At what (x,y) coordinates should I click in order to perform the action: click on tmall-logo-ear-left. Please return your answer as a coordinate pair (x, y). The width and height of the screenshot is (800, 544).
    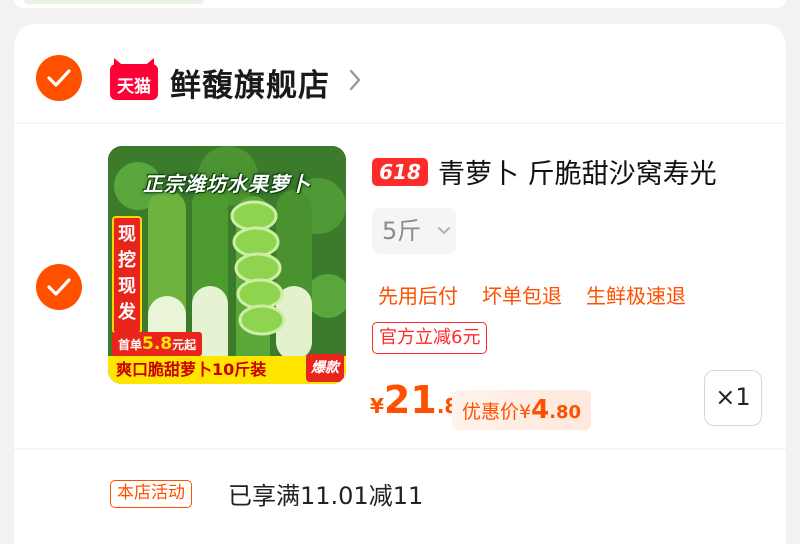
    Looking at the image, I should click on (120, 63).